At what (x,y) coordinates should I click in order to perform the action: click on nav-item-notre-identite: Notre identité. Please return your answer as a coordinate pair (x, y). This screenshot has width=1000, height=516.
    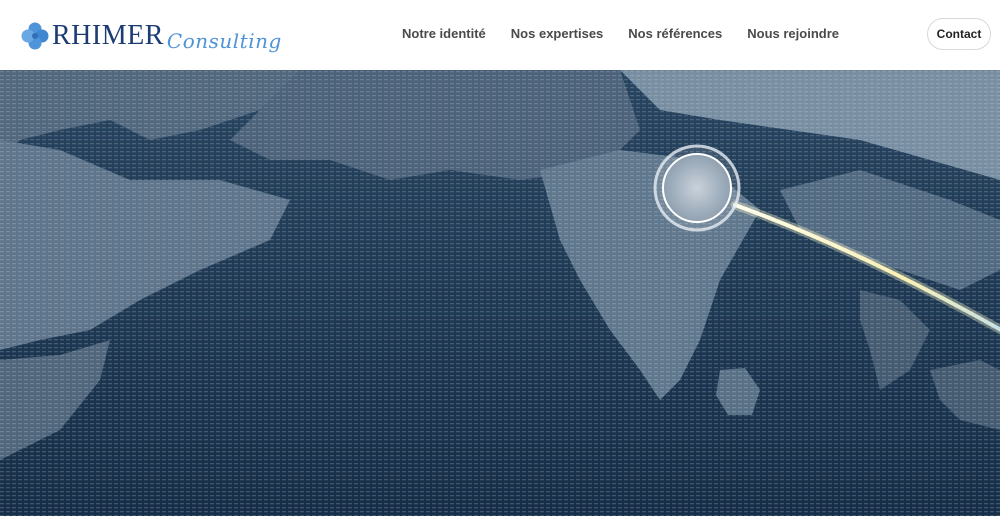
    Looking at the image, I should click on (444, 33).